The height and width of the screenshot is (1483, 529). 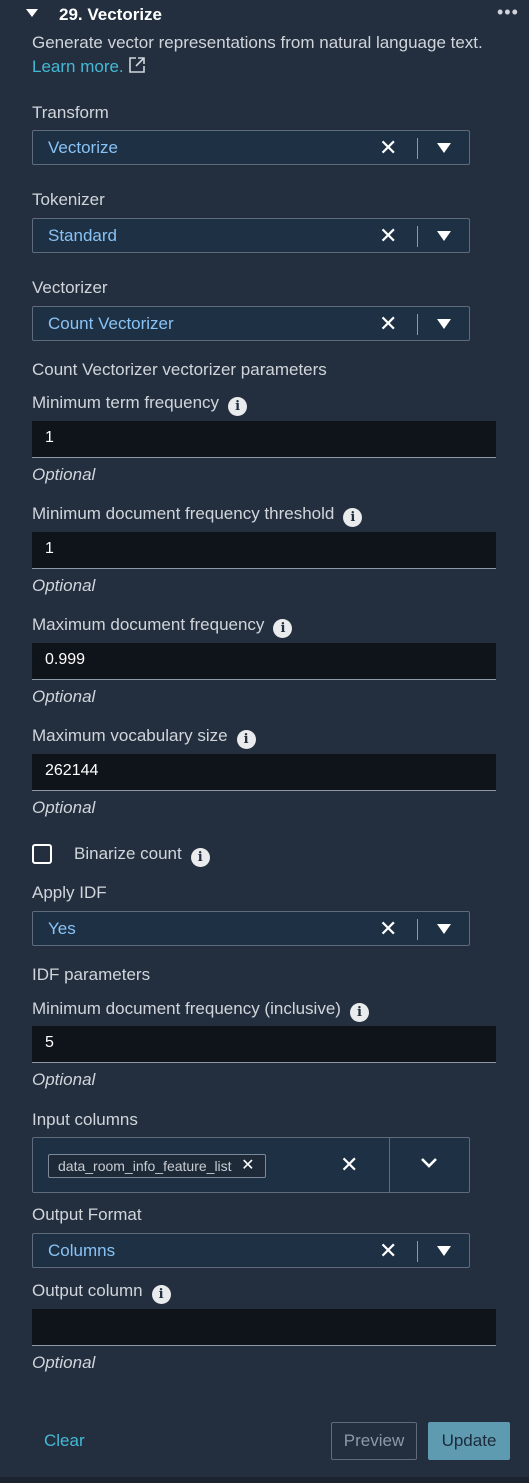 What do you see at coordinates (87, 1214) in the screenshot?
I see `output-format-label: Output Format` at bounding box center [87, 1214].